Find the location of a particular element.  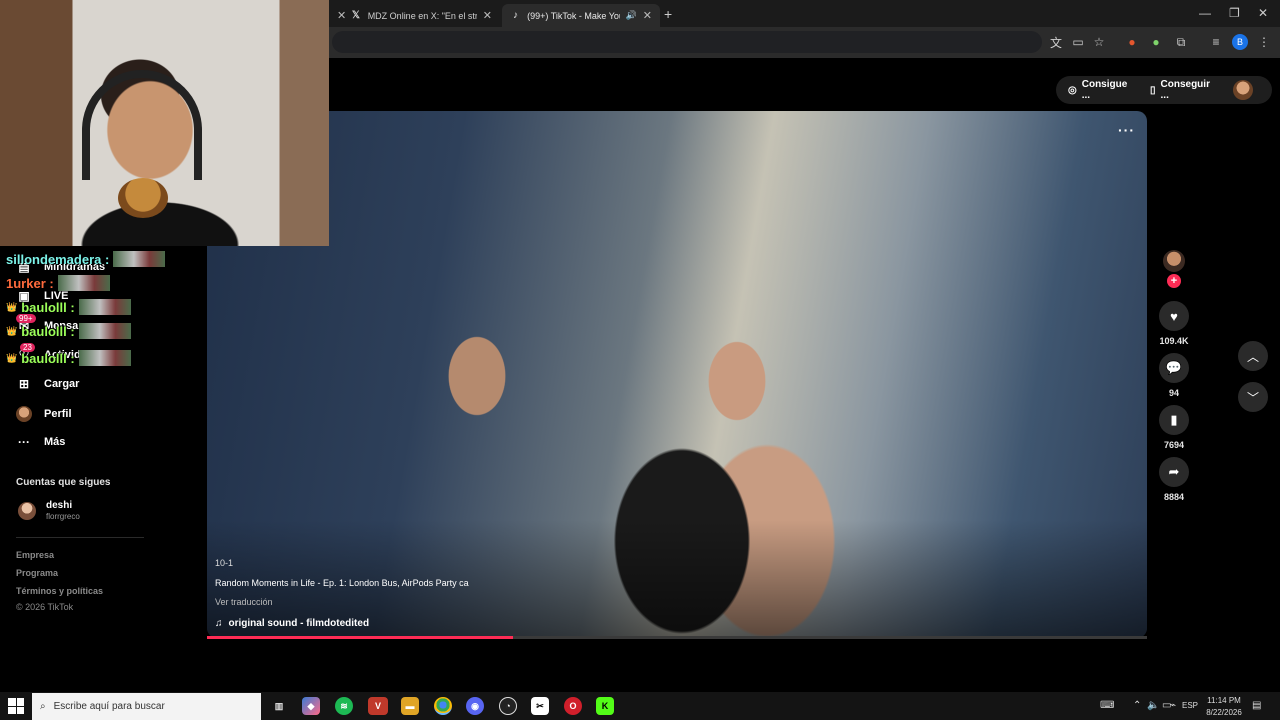

following-name: deshi is located at coordinates (59, 505).